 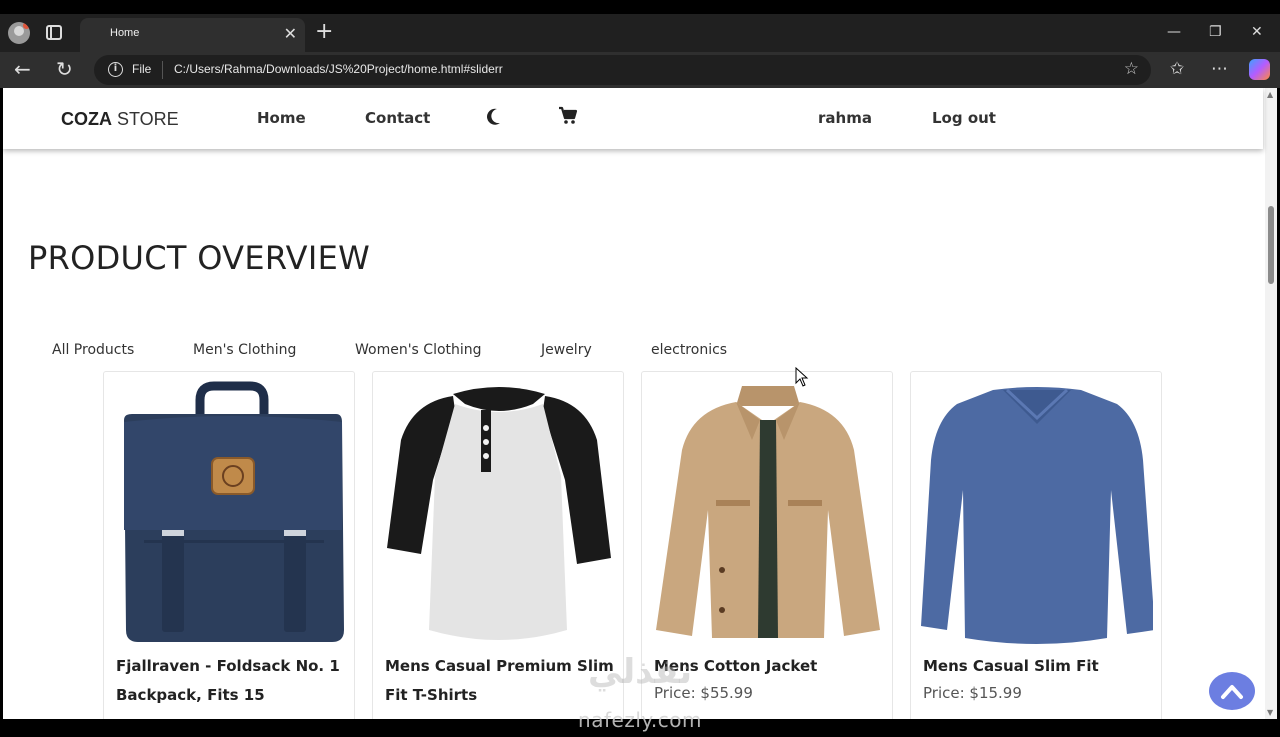 I want to click on tab-bar: Home ✕ + — ❐ ✕, so click(x=640, y=33).